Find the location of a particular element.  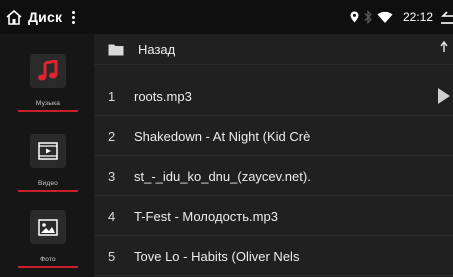

list-item: 4 T-Fest - Молодость.mp3 is located at coordinates (273, 216).